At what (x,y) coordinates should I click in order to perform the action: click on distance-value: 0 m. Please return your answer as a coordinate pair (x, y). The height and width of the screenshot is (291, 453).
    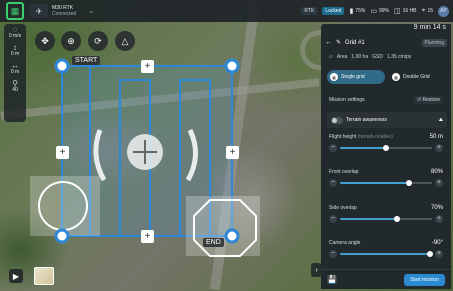
    Looking at the image, I should click on (15, 72).